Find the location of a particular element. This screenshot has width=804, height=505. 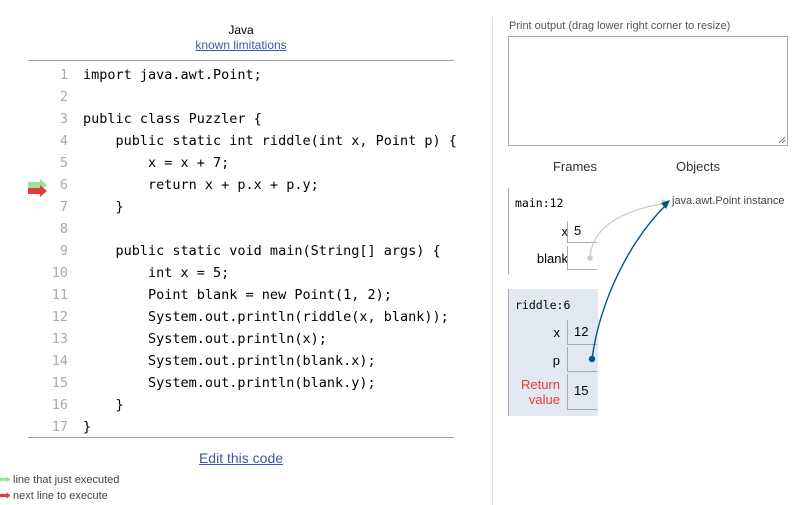

code-line: 3 public class Puzzler { is located at coordinates (235, 119).